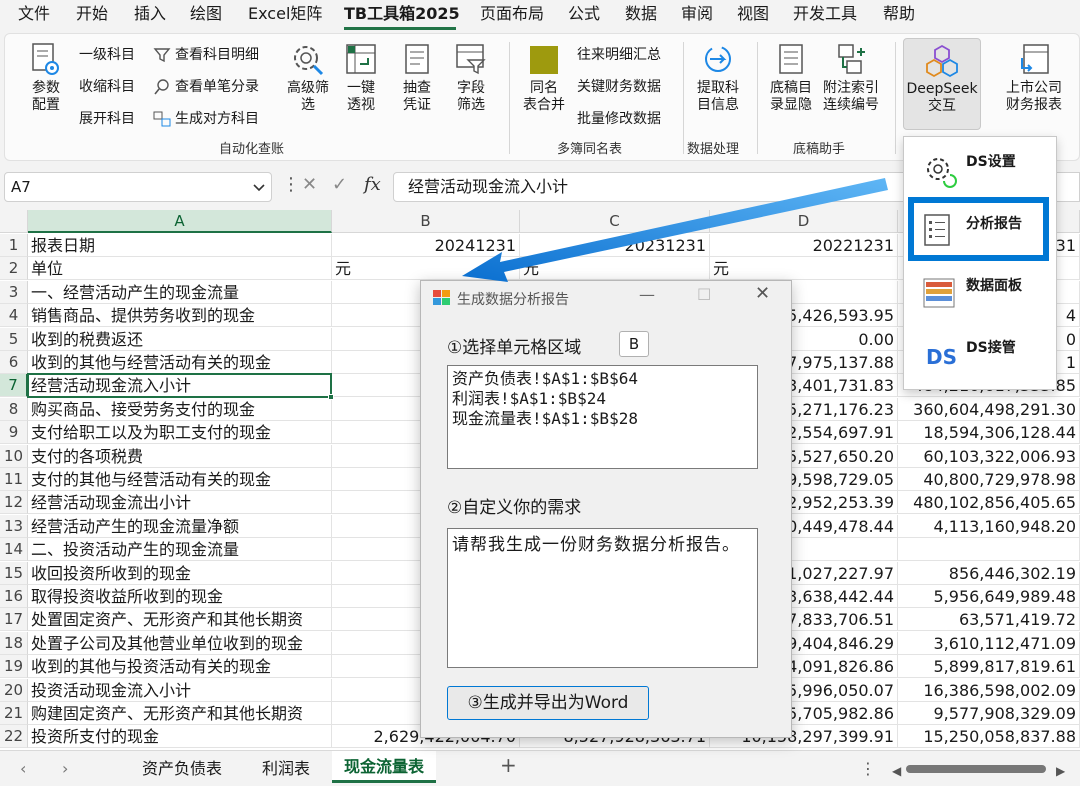 Image resolution: width=1080 pixels, height=786 pixels. What do you see at coordinates (899, 14) in the screenshot?
I see `menu-help: 帮助` at bounding box center [899, 14].